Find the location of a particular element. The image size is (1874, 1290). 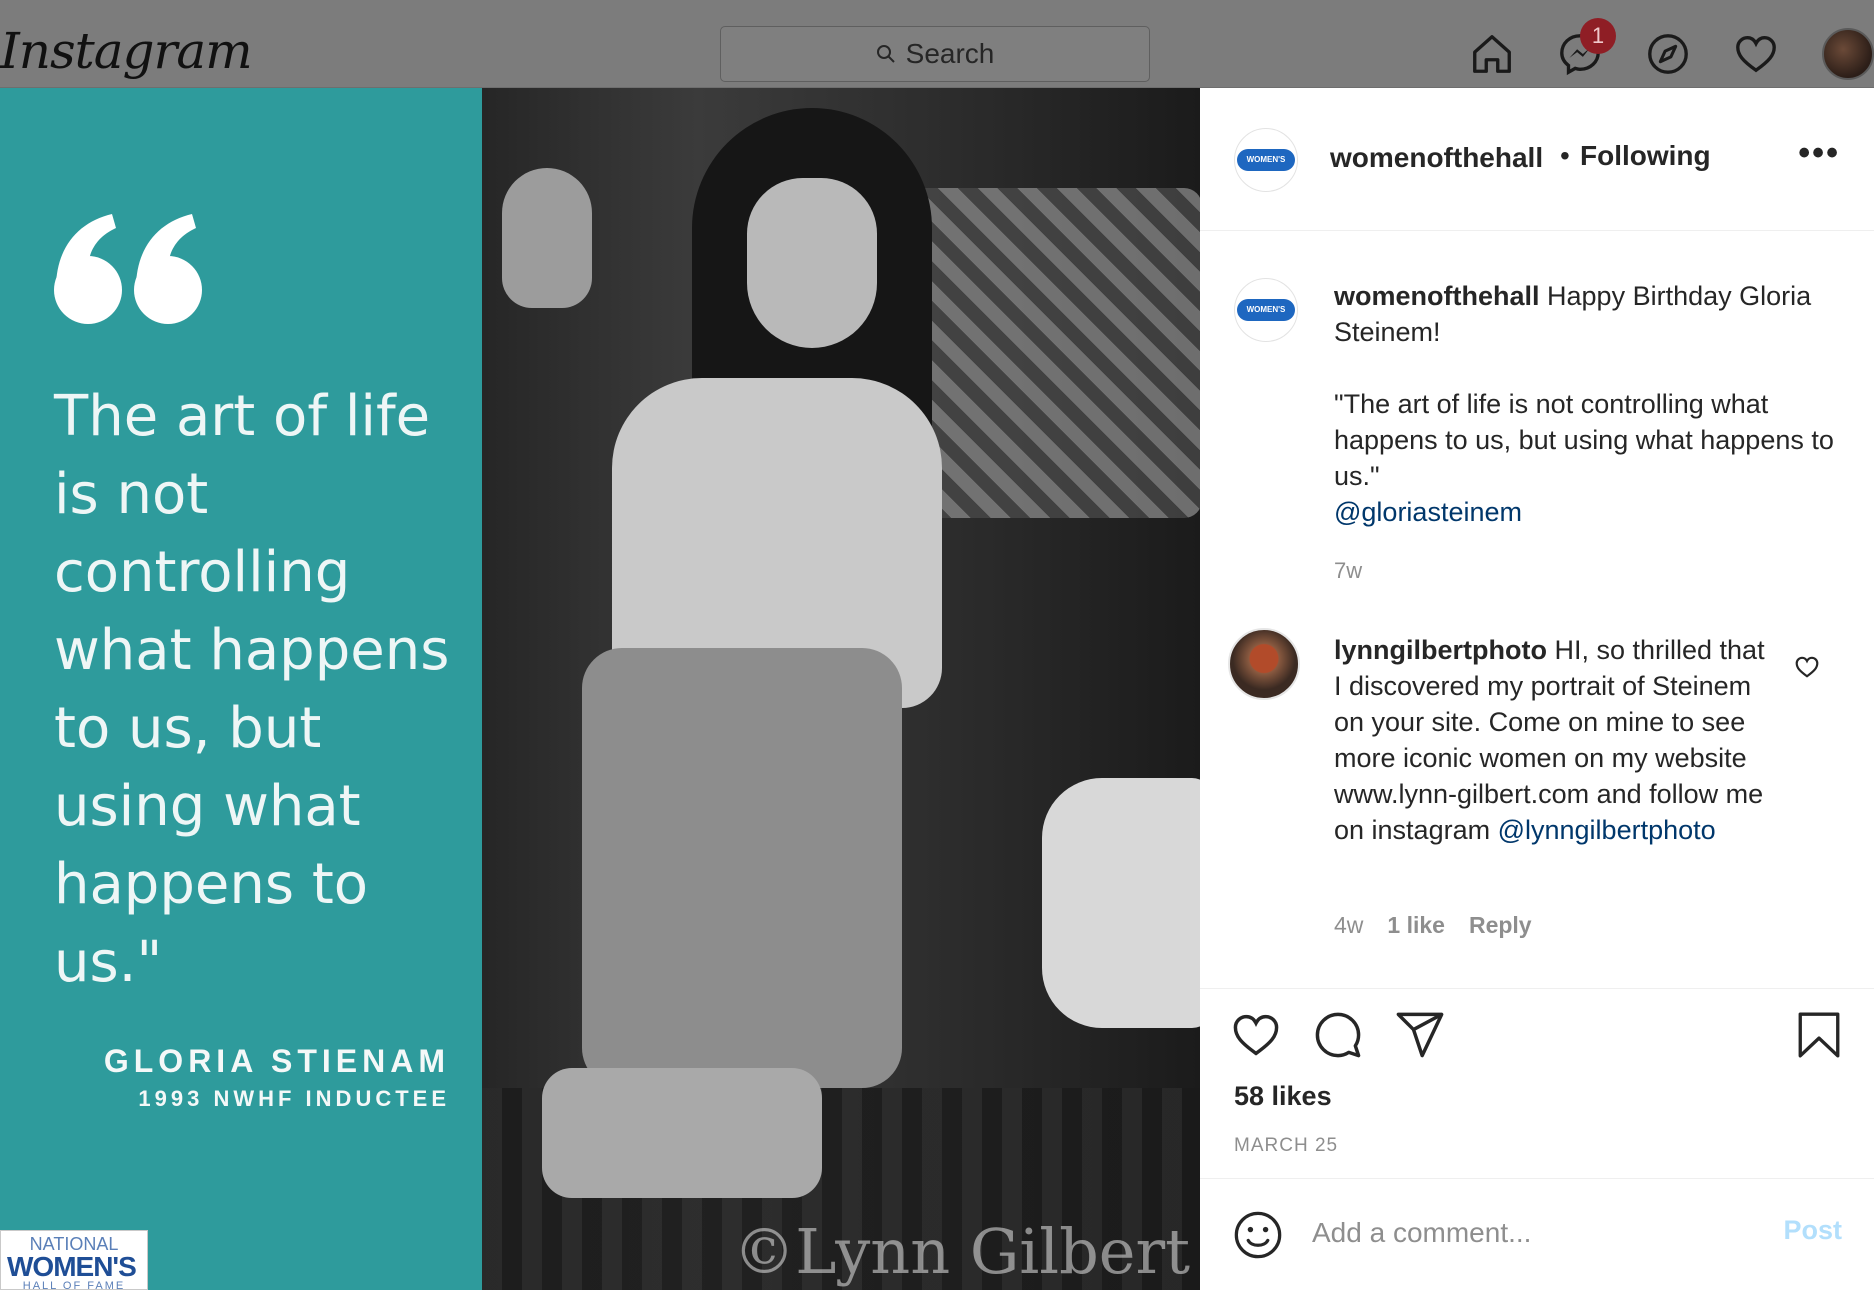

commenter-avatar is located at coordinates (1264, 664).